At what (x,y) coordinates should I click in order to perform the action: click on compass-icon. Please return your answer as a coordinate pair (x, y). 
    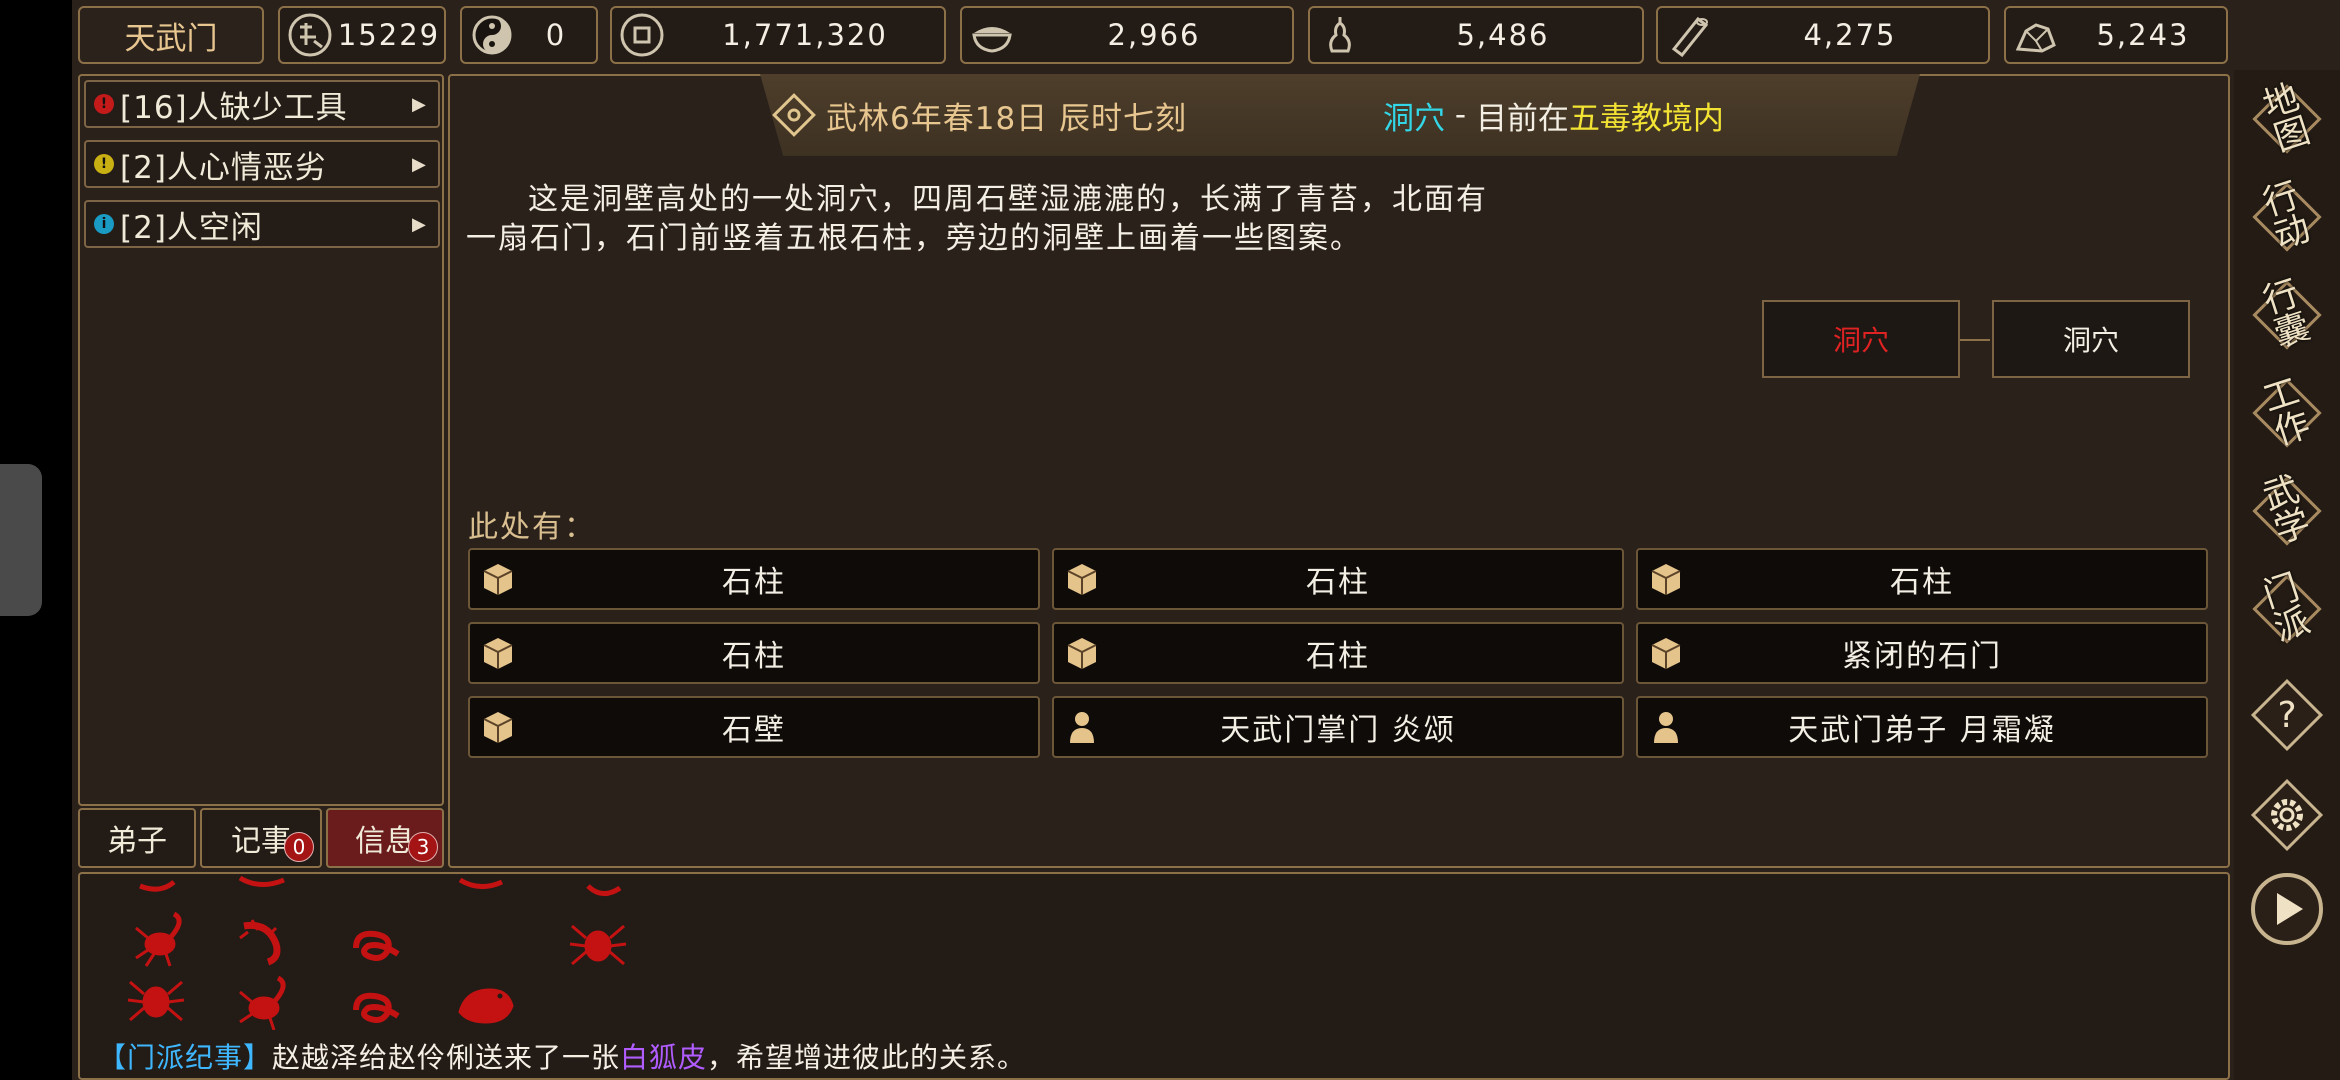
    Looking at the image, I should click on (794, 115).